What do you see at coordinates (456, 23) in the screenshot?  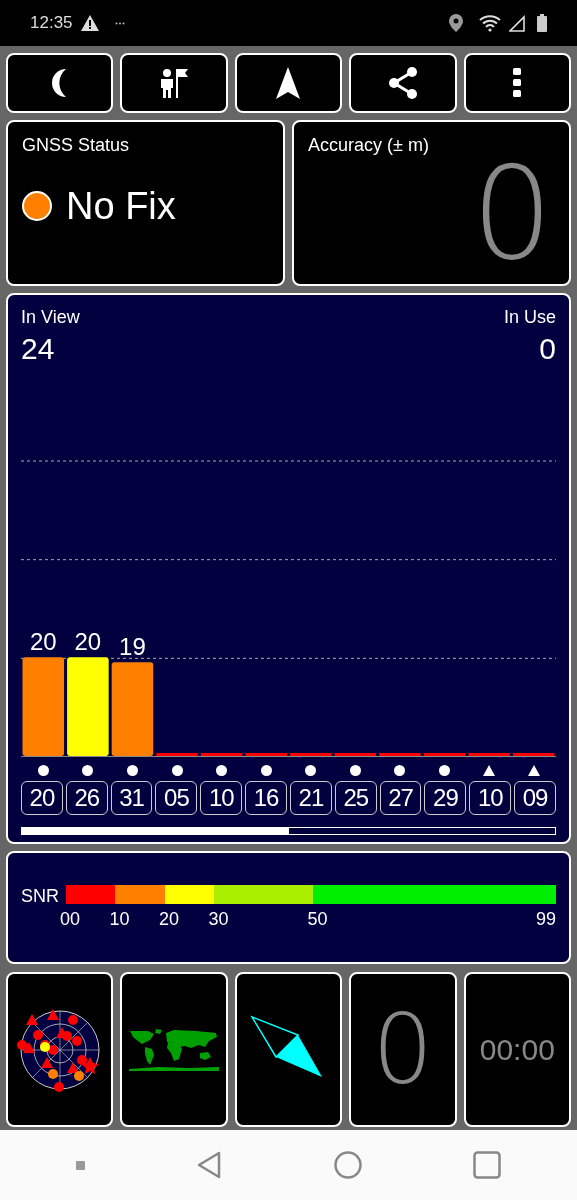 I see `location-icon` at bounding box center [456, 23].